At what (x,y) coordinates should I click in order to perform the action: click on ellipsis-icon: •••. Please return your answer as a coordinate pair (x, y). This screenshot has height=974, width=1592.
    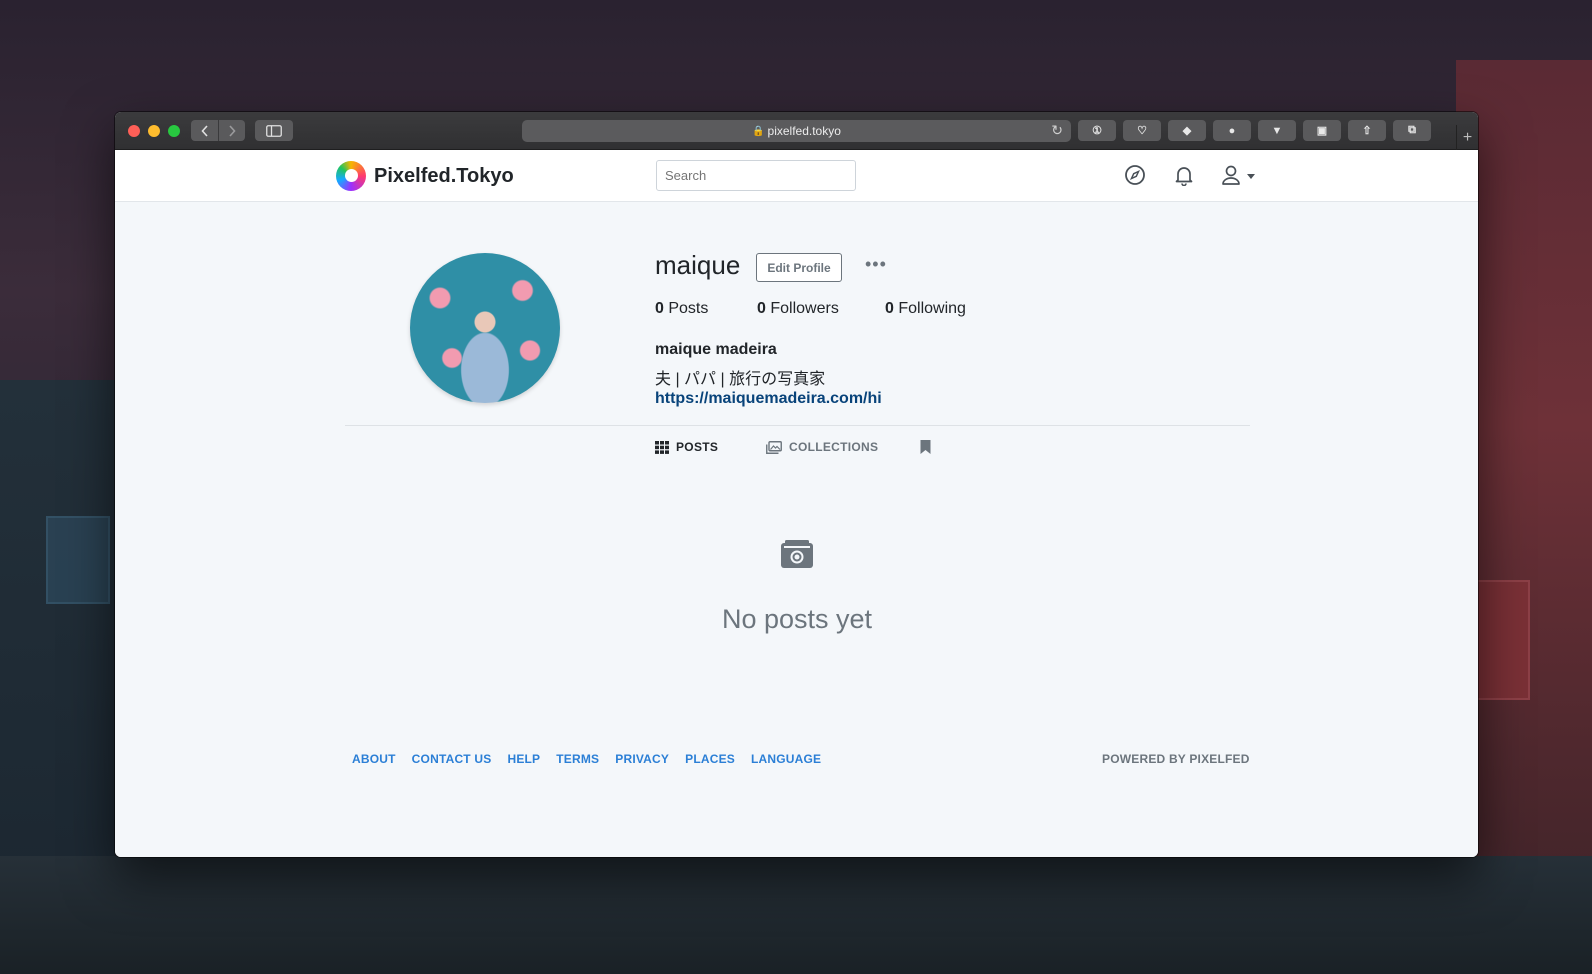
    Looking at the image, I should click on (876, 264).